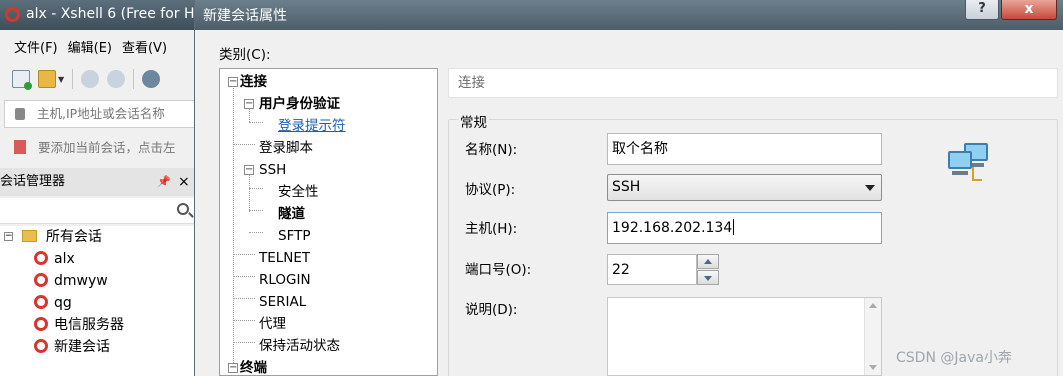  What do you see at coordinates (744, 149) in the screenshot?
I see `name-field: 取个名称` at bounding box center [744, 149].